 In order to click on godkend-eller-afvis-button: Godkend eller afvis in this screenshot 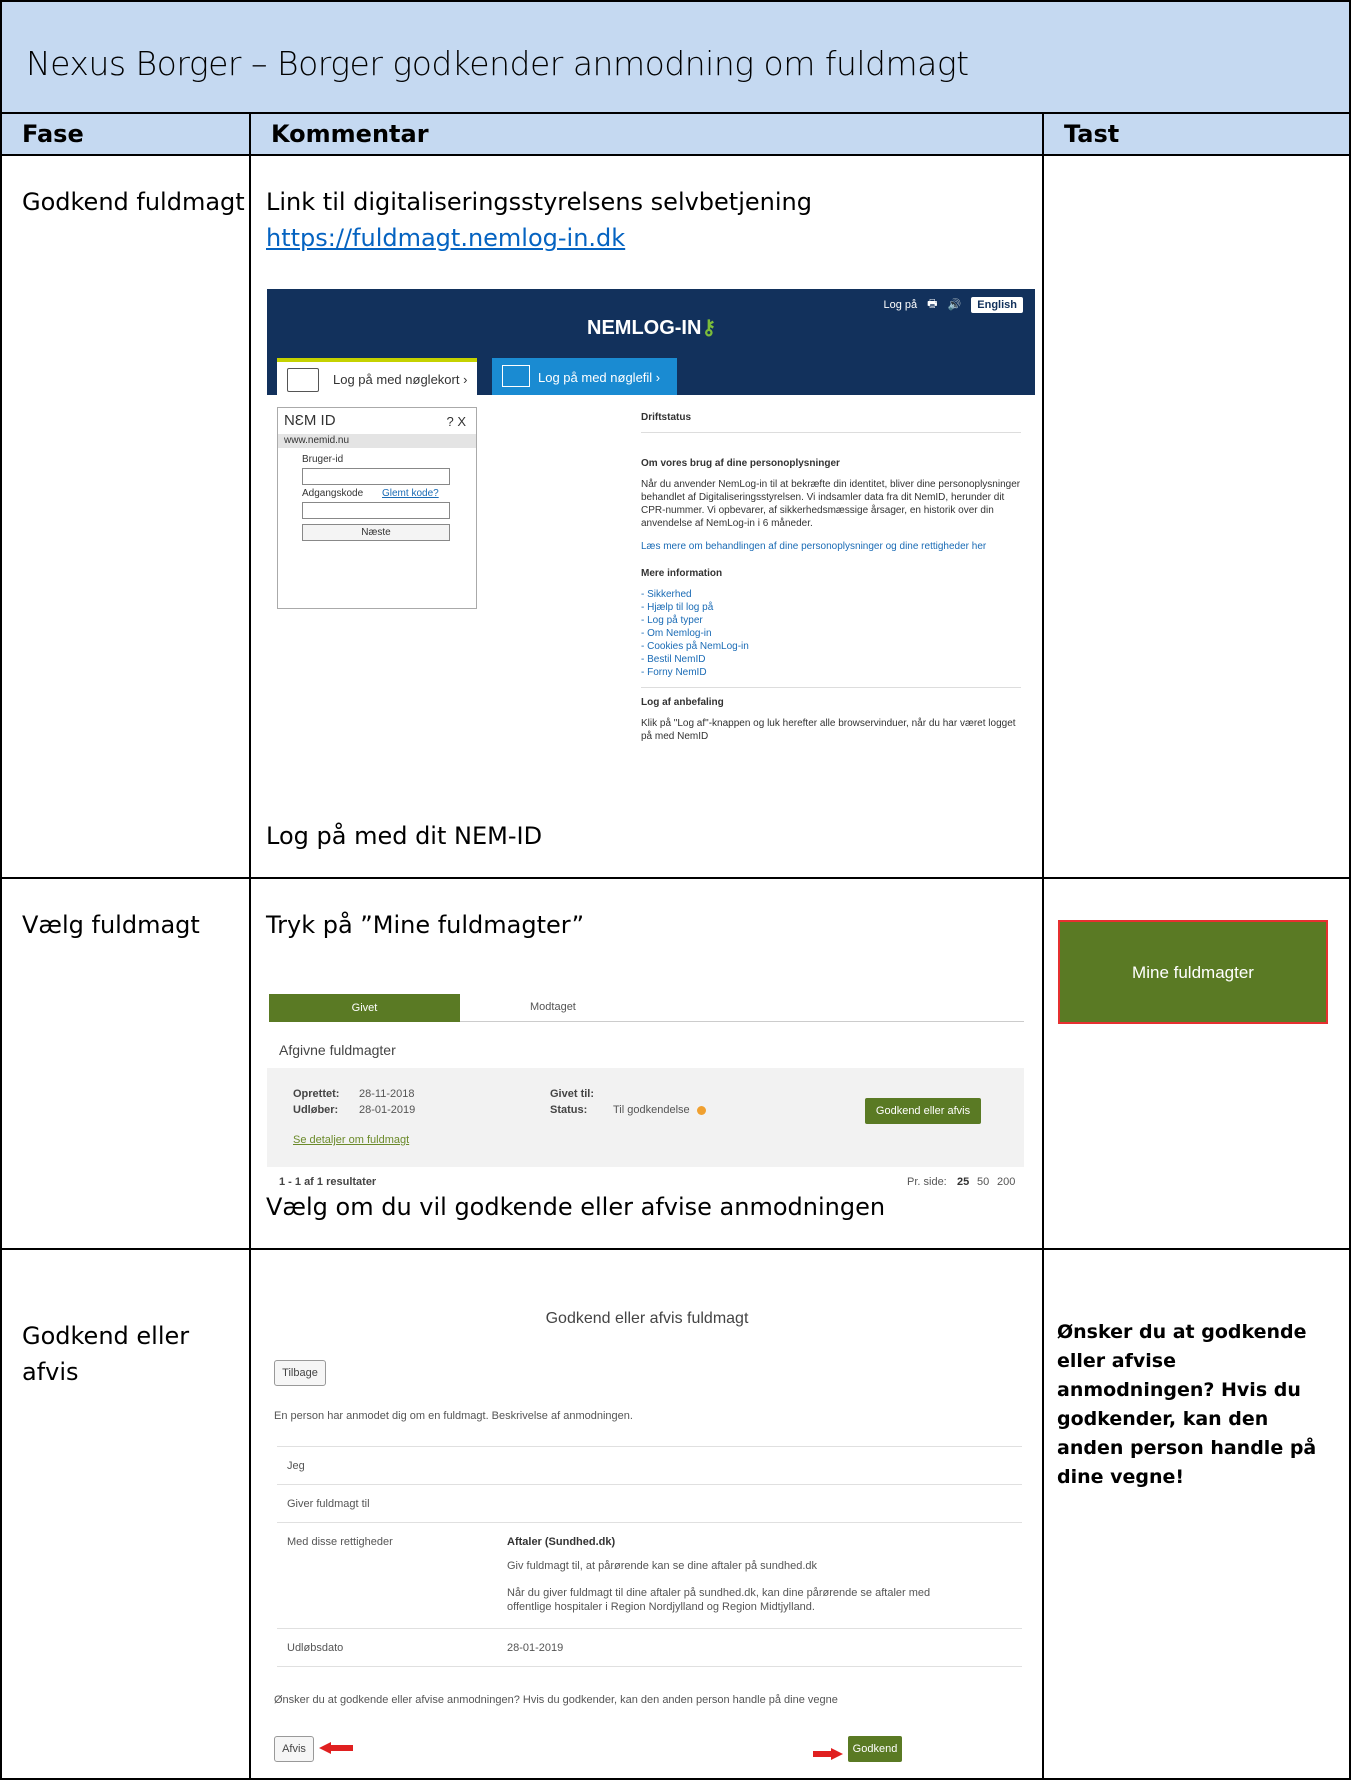, I will do `click(923, 1111)`.